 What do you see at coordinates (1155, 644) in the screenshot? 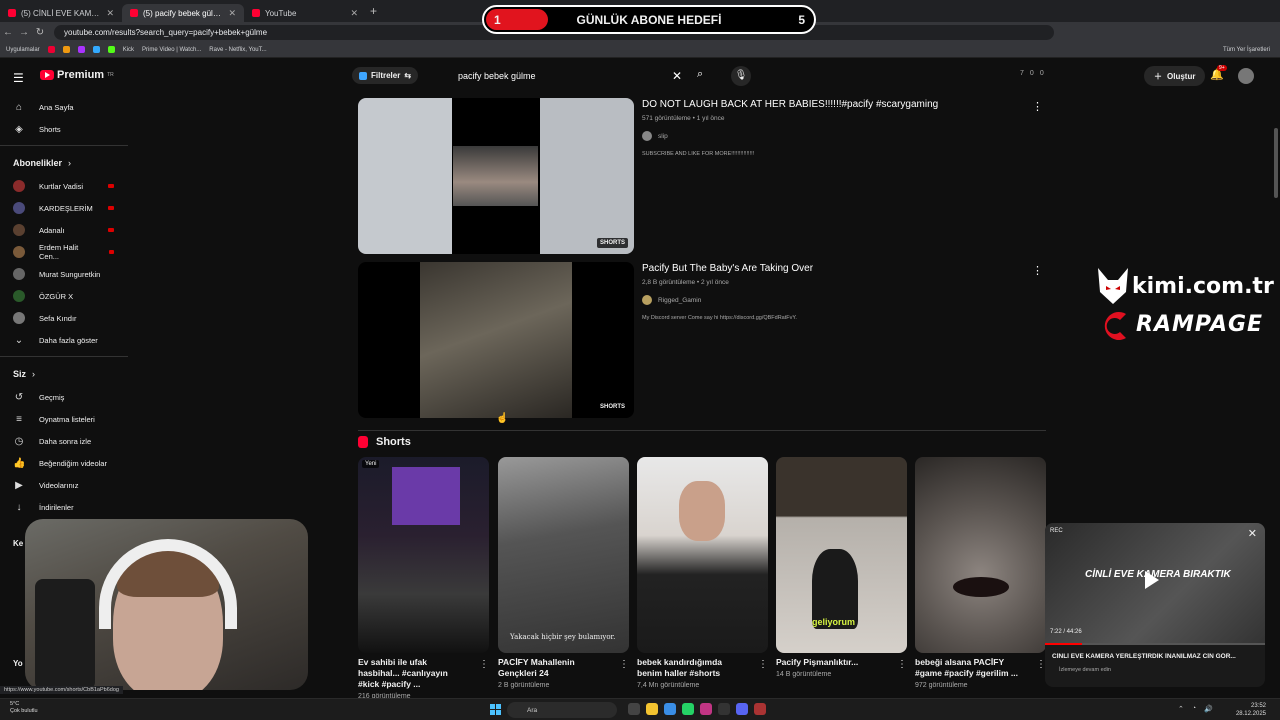
I see `miniplayer-progress` at bounding box center [1155, 644].